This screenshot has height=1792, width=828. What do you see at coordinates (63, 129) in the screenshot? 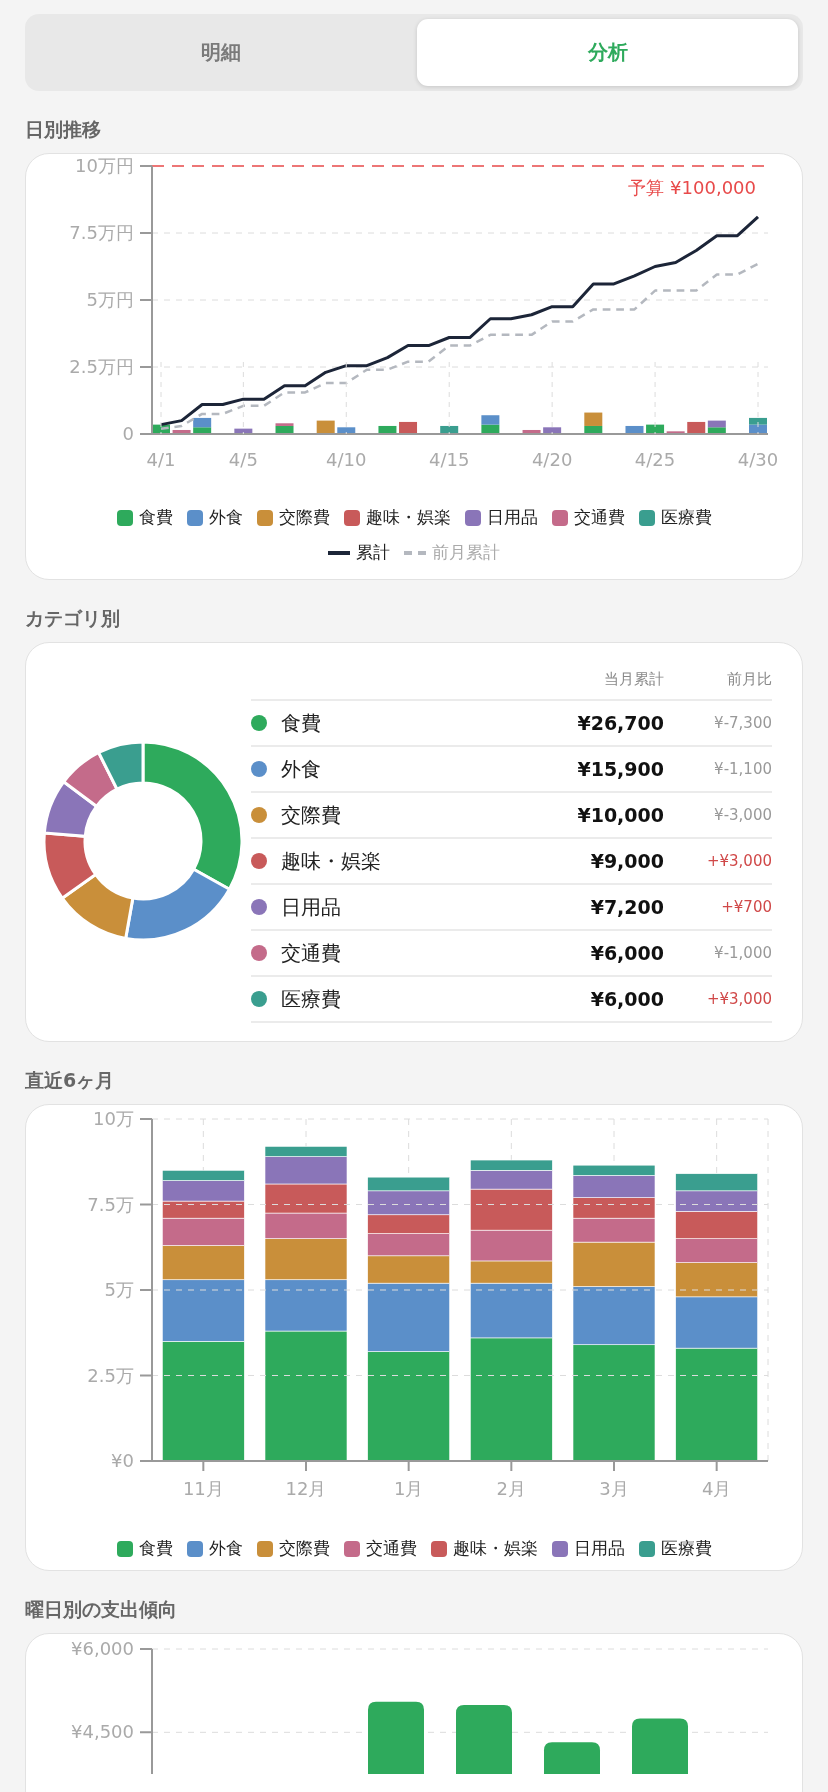
I see `section-heading: 日別推移` at bounding box center [63, 129].